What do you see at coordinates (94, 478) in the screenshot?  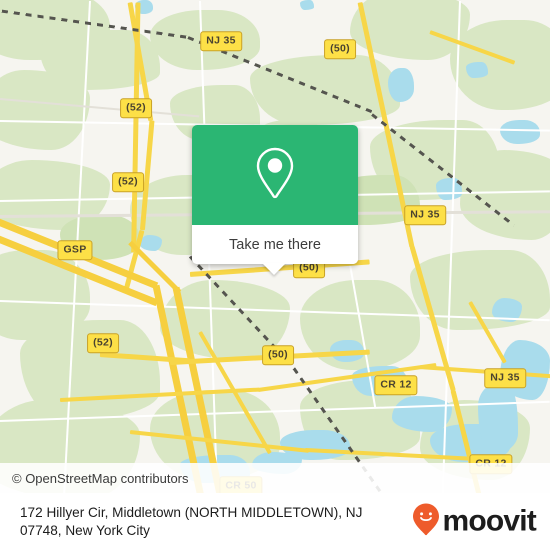 I see `osm-attribution-text: © OpenStreetMap contributors` at bounding box center [94, 478].